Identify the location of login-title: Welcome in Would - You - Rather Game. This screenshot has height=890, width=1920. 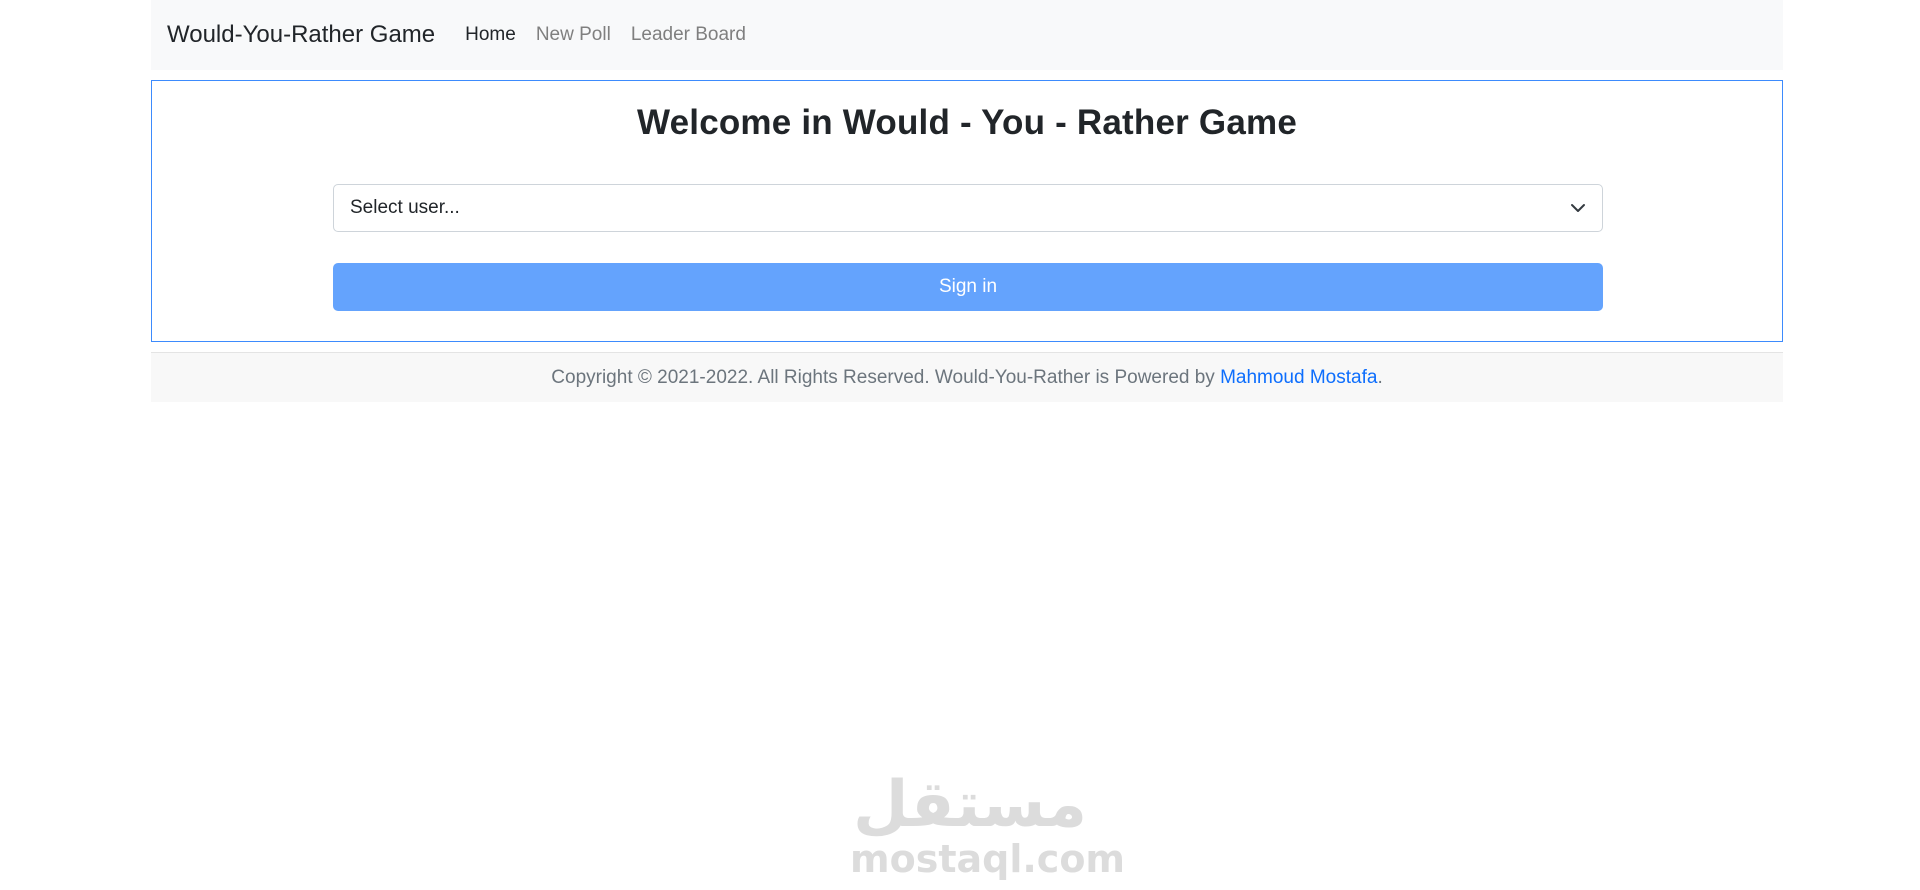
(967, 122).